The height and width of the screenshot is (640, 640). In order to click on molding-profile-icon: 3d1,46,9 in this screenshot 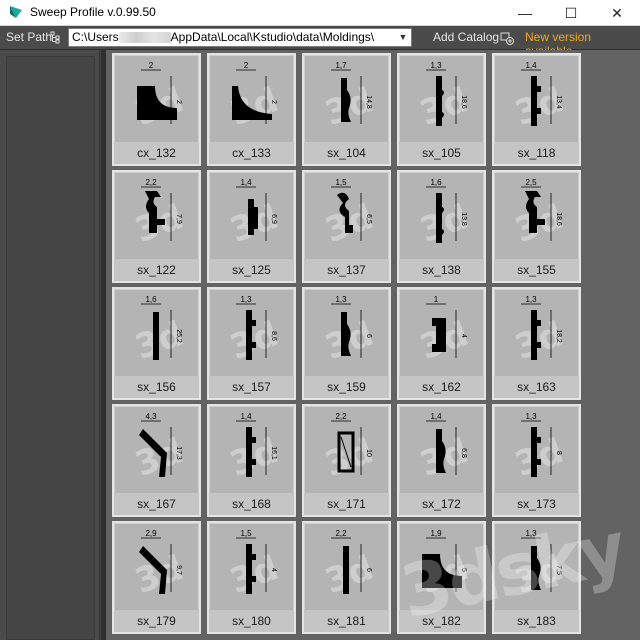, I will do `click(254, 214)`.